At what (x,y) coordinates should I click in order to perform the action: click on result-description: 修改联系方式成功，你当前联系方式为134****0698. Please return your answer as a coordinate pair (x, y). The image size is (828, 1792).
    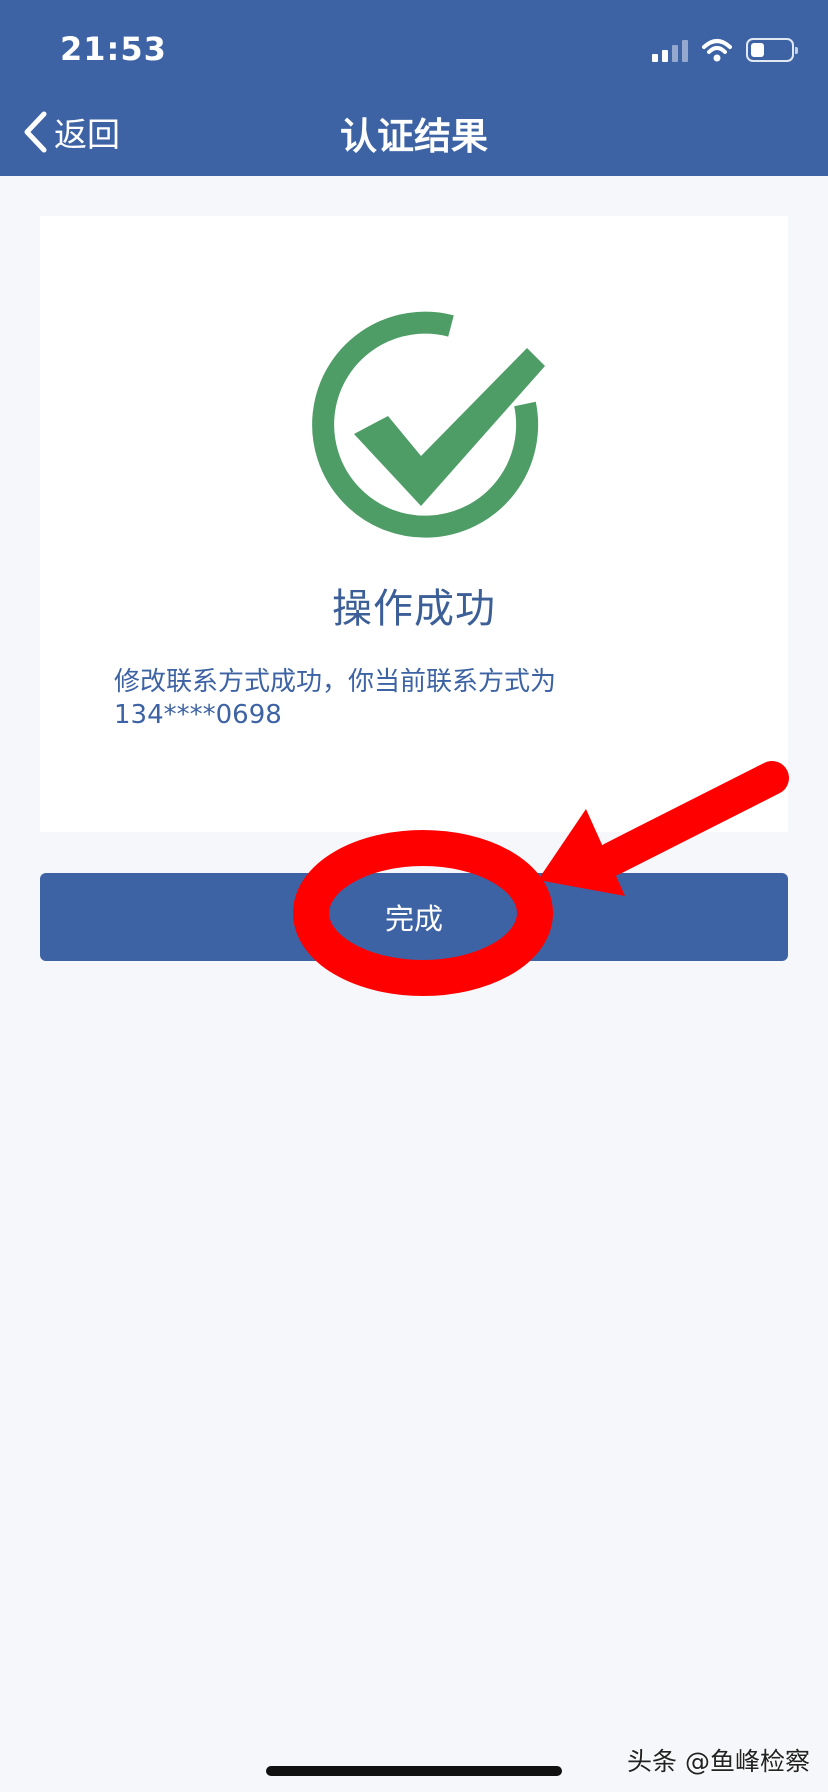
    Looking at the image, I should click on (335, 698).